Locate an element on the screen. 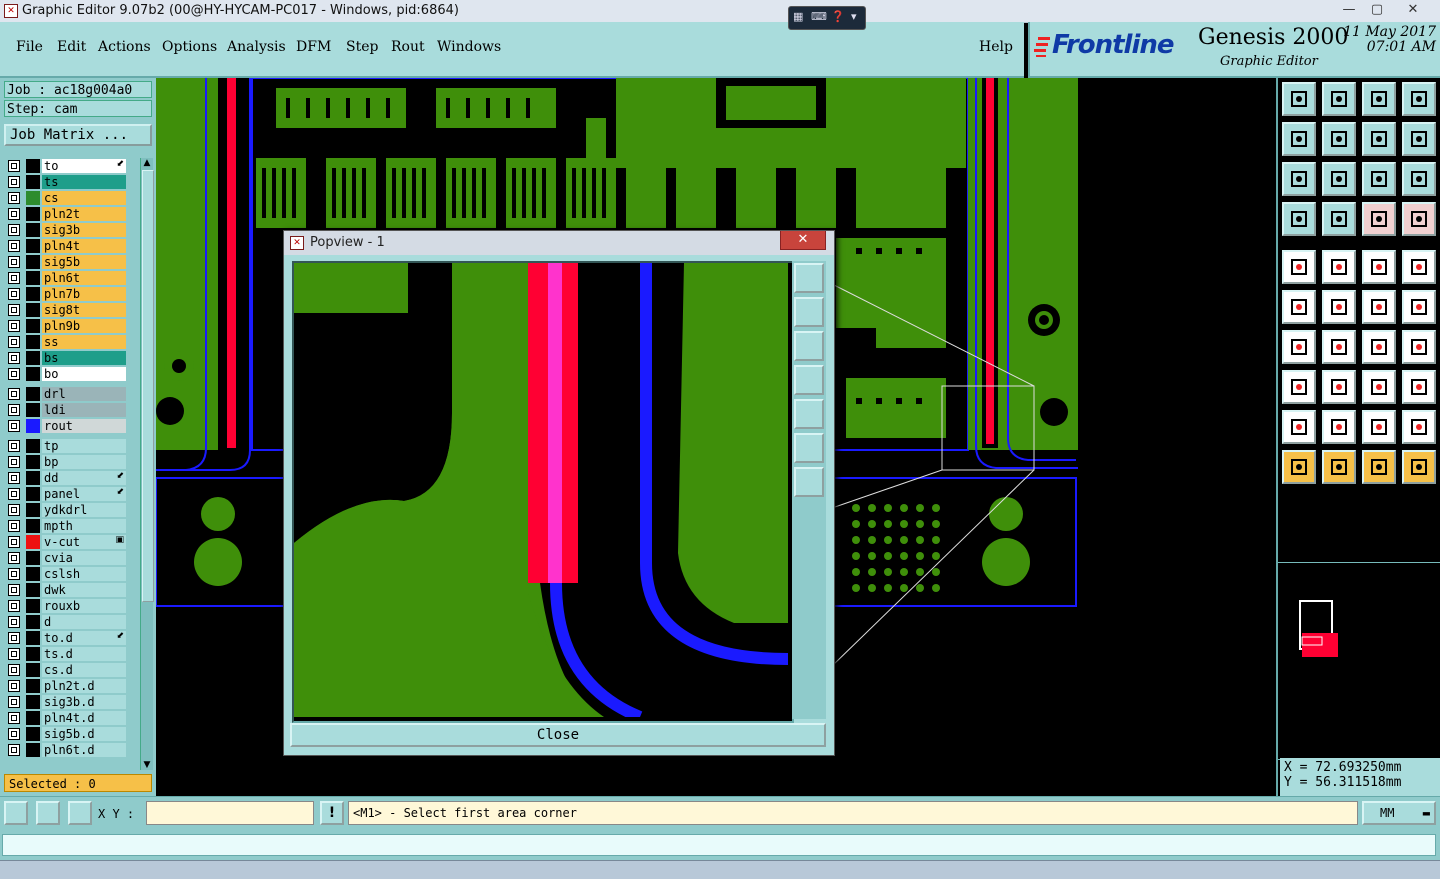 The image size is (1440, 879). layer-name: ts is located at coordinates (84, 182).